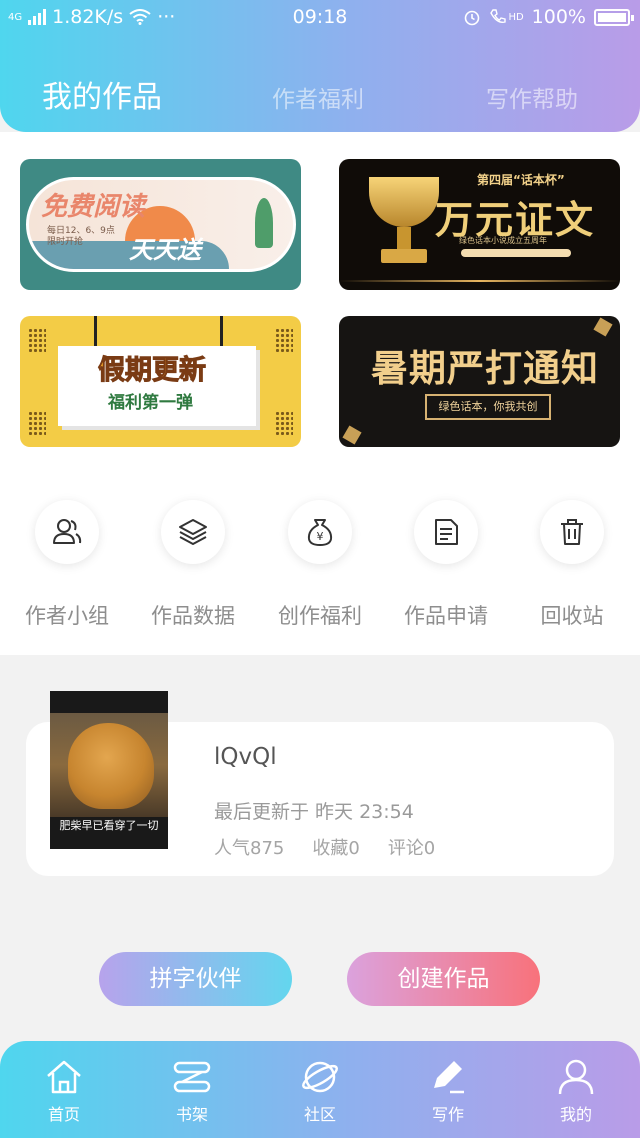 This screenshot has height=1138, width=640. What do you see at coordinates (249, 848) in the screenshot?
I see `popularity-count: 人气875` at bounding box center [249, 848].